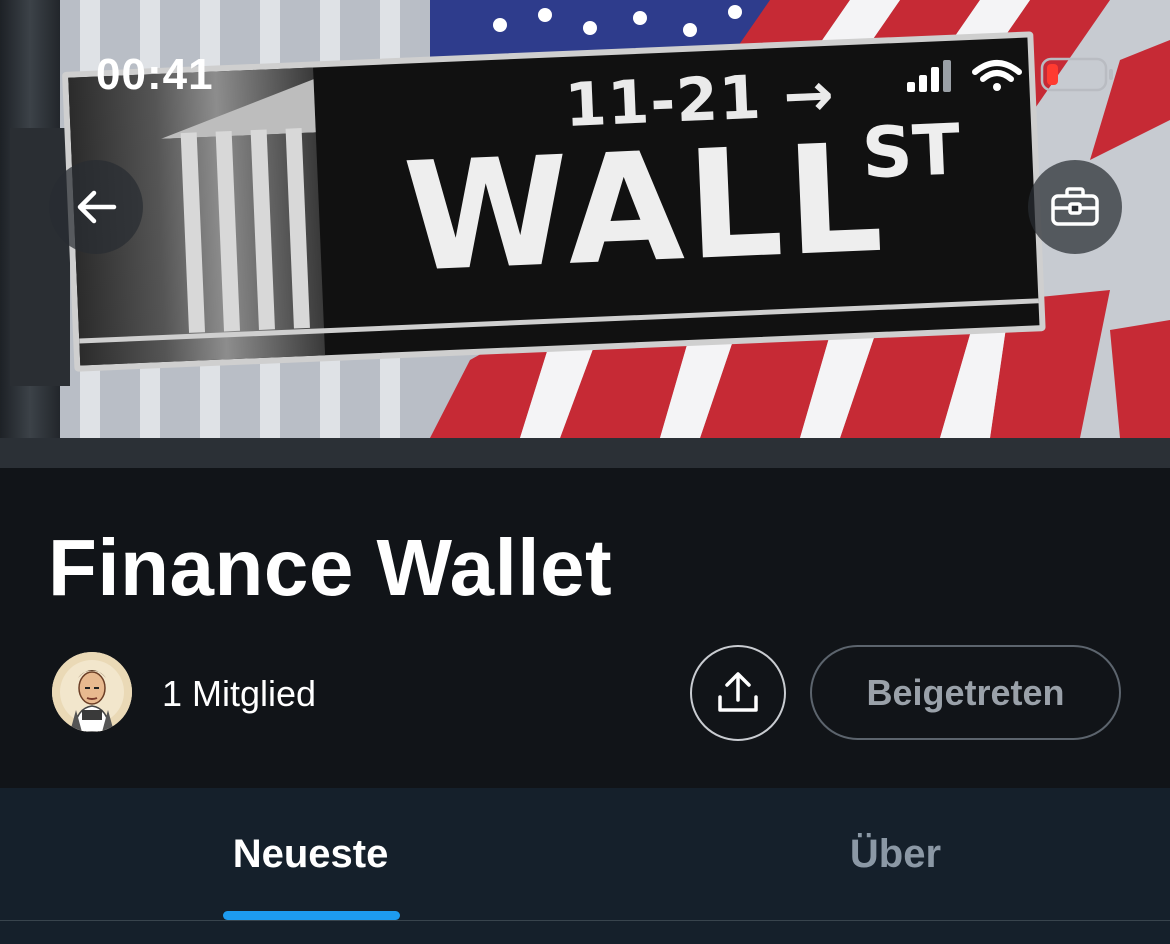 The height and width of the screenshot is (944, 1170). What do you see at coordinates (40, 257) in the screenshot?
I see `sign-bracket` at bounding box center [40, 257].